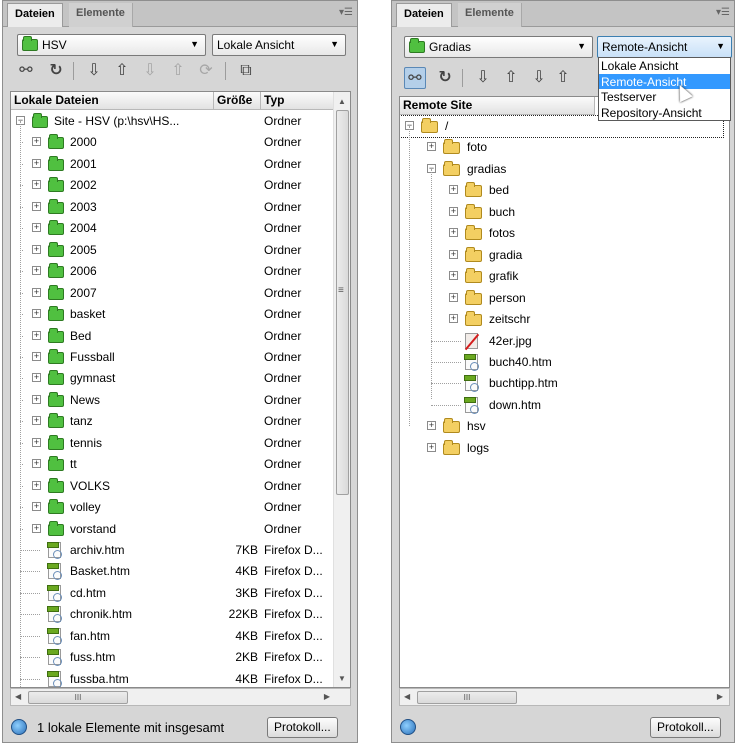 This screenshot has width=735, height=743. What do you see at coordinates (172, 314) in the screenshot?
I see `folder-row: + basket Ordner` at bounding box center [172, 314].